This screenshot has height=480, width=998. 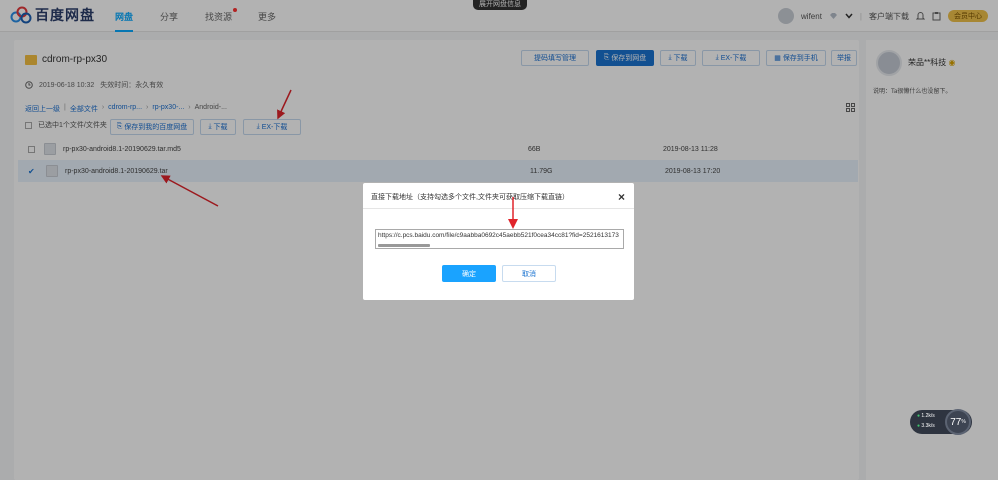 What do you see at coordinates (941, 422) in the screenshot?
I see `network-speed-widget: ● 1.2k/s ● 3.3k/s 77%` at bounding box center [941, 422].